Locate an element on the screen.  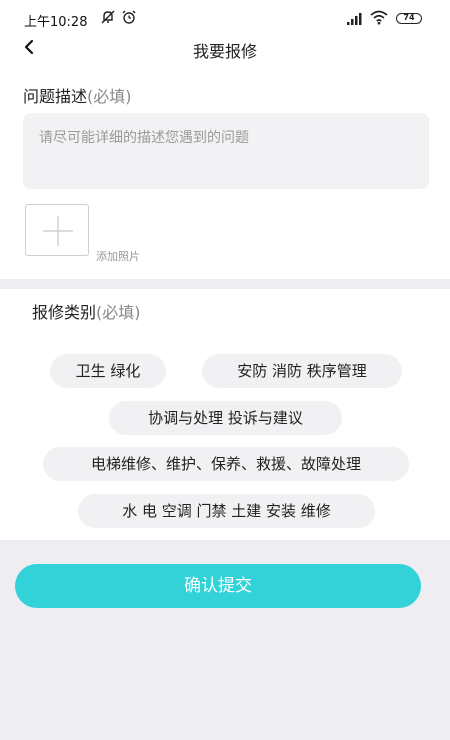
battery-icon: 74 is located at coordinates (409, 18).